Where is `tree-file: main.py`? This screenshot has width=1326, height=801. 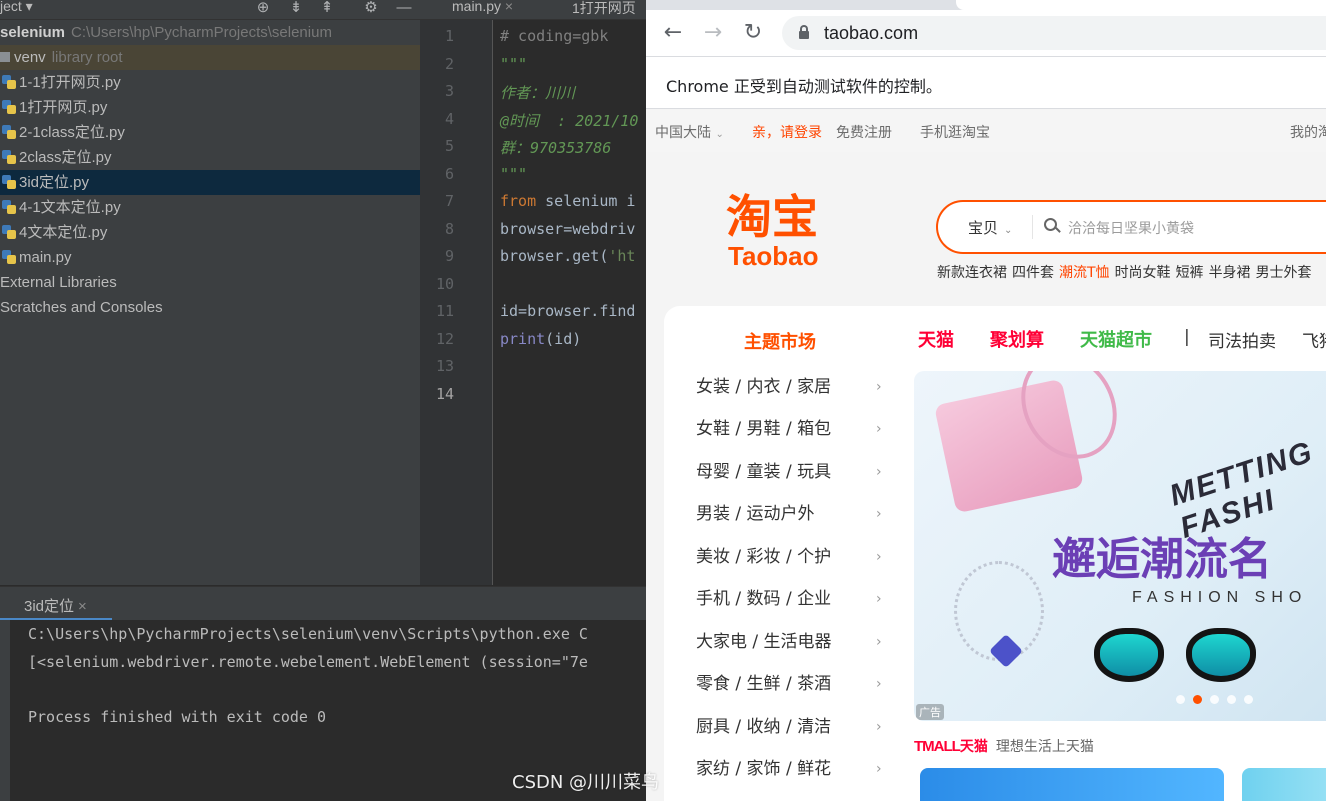
tree-file: main.py is located at coordinates (210, 257).